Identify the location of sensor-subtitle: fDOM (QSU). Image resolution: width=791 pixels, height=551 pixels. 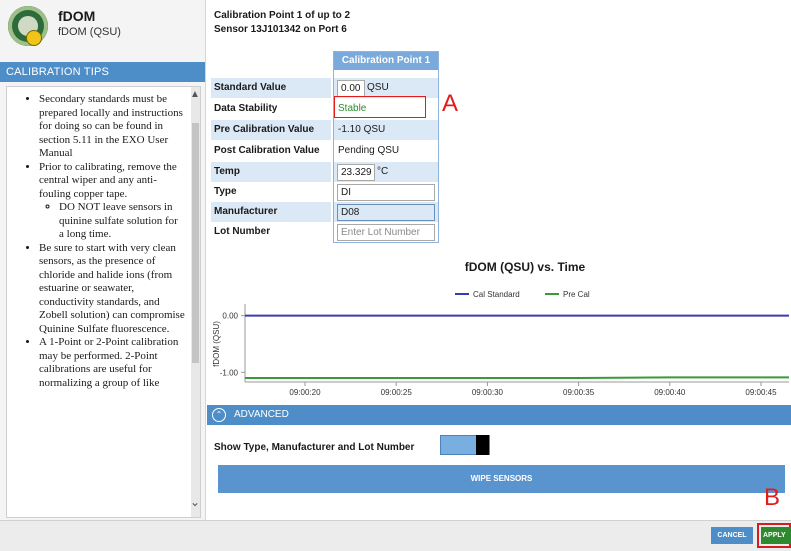
(89, 32).